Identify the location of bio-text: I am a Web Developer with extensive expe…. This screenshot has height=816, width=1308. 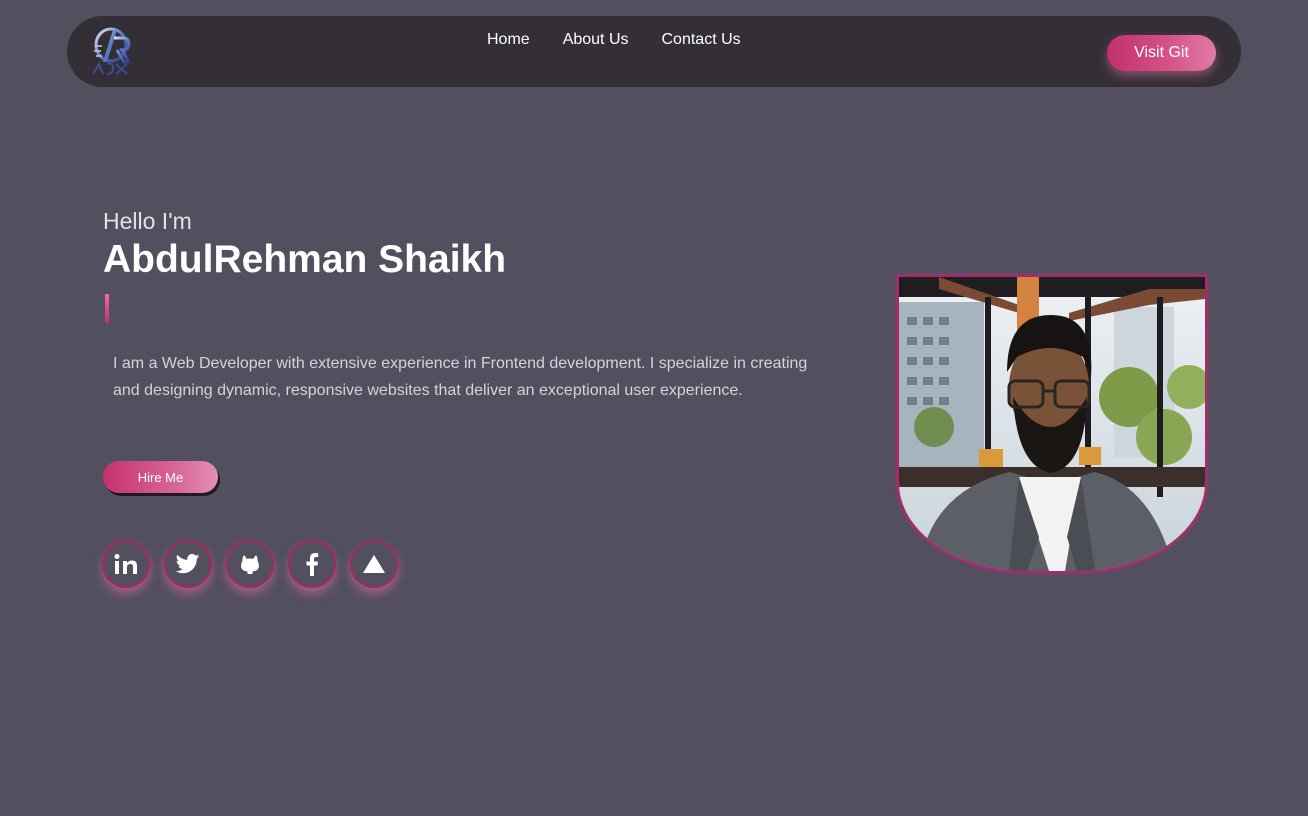
(460, 377).